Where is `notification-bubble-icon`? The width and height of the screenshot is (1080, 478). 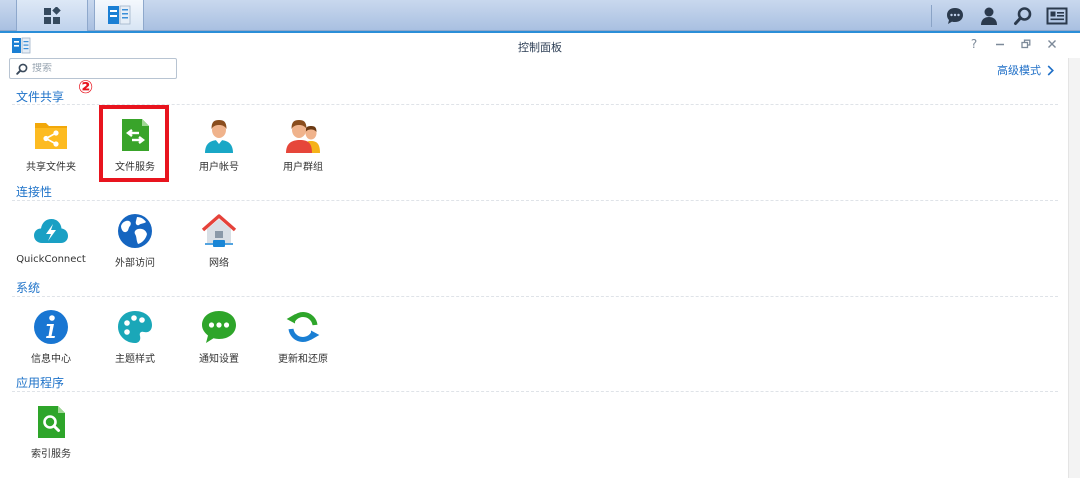 notification-bubble-icon is located at coordinates (219, 327).